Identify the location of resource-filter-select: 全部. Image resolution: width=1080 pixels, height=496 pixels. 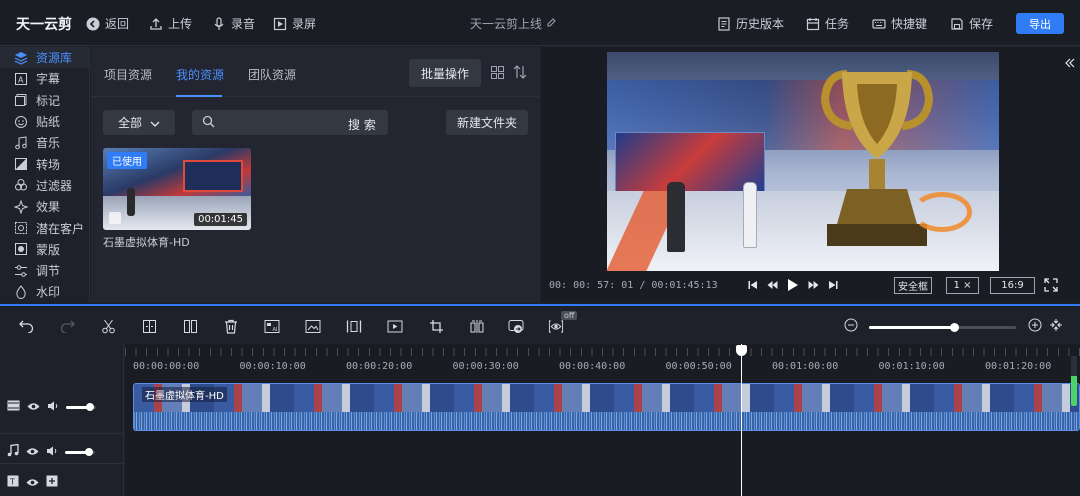
(139, 122).